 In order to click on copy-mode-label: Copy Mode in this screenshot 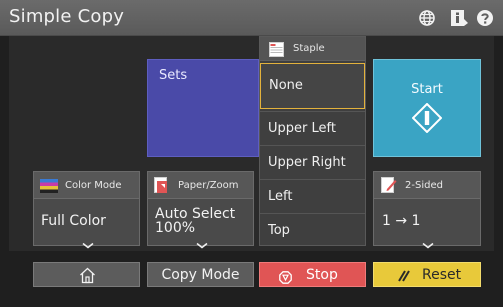, I will do `click(200, 275)`.